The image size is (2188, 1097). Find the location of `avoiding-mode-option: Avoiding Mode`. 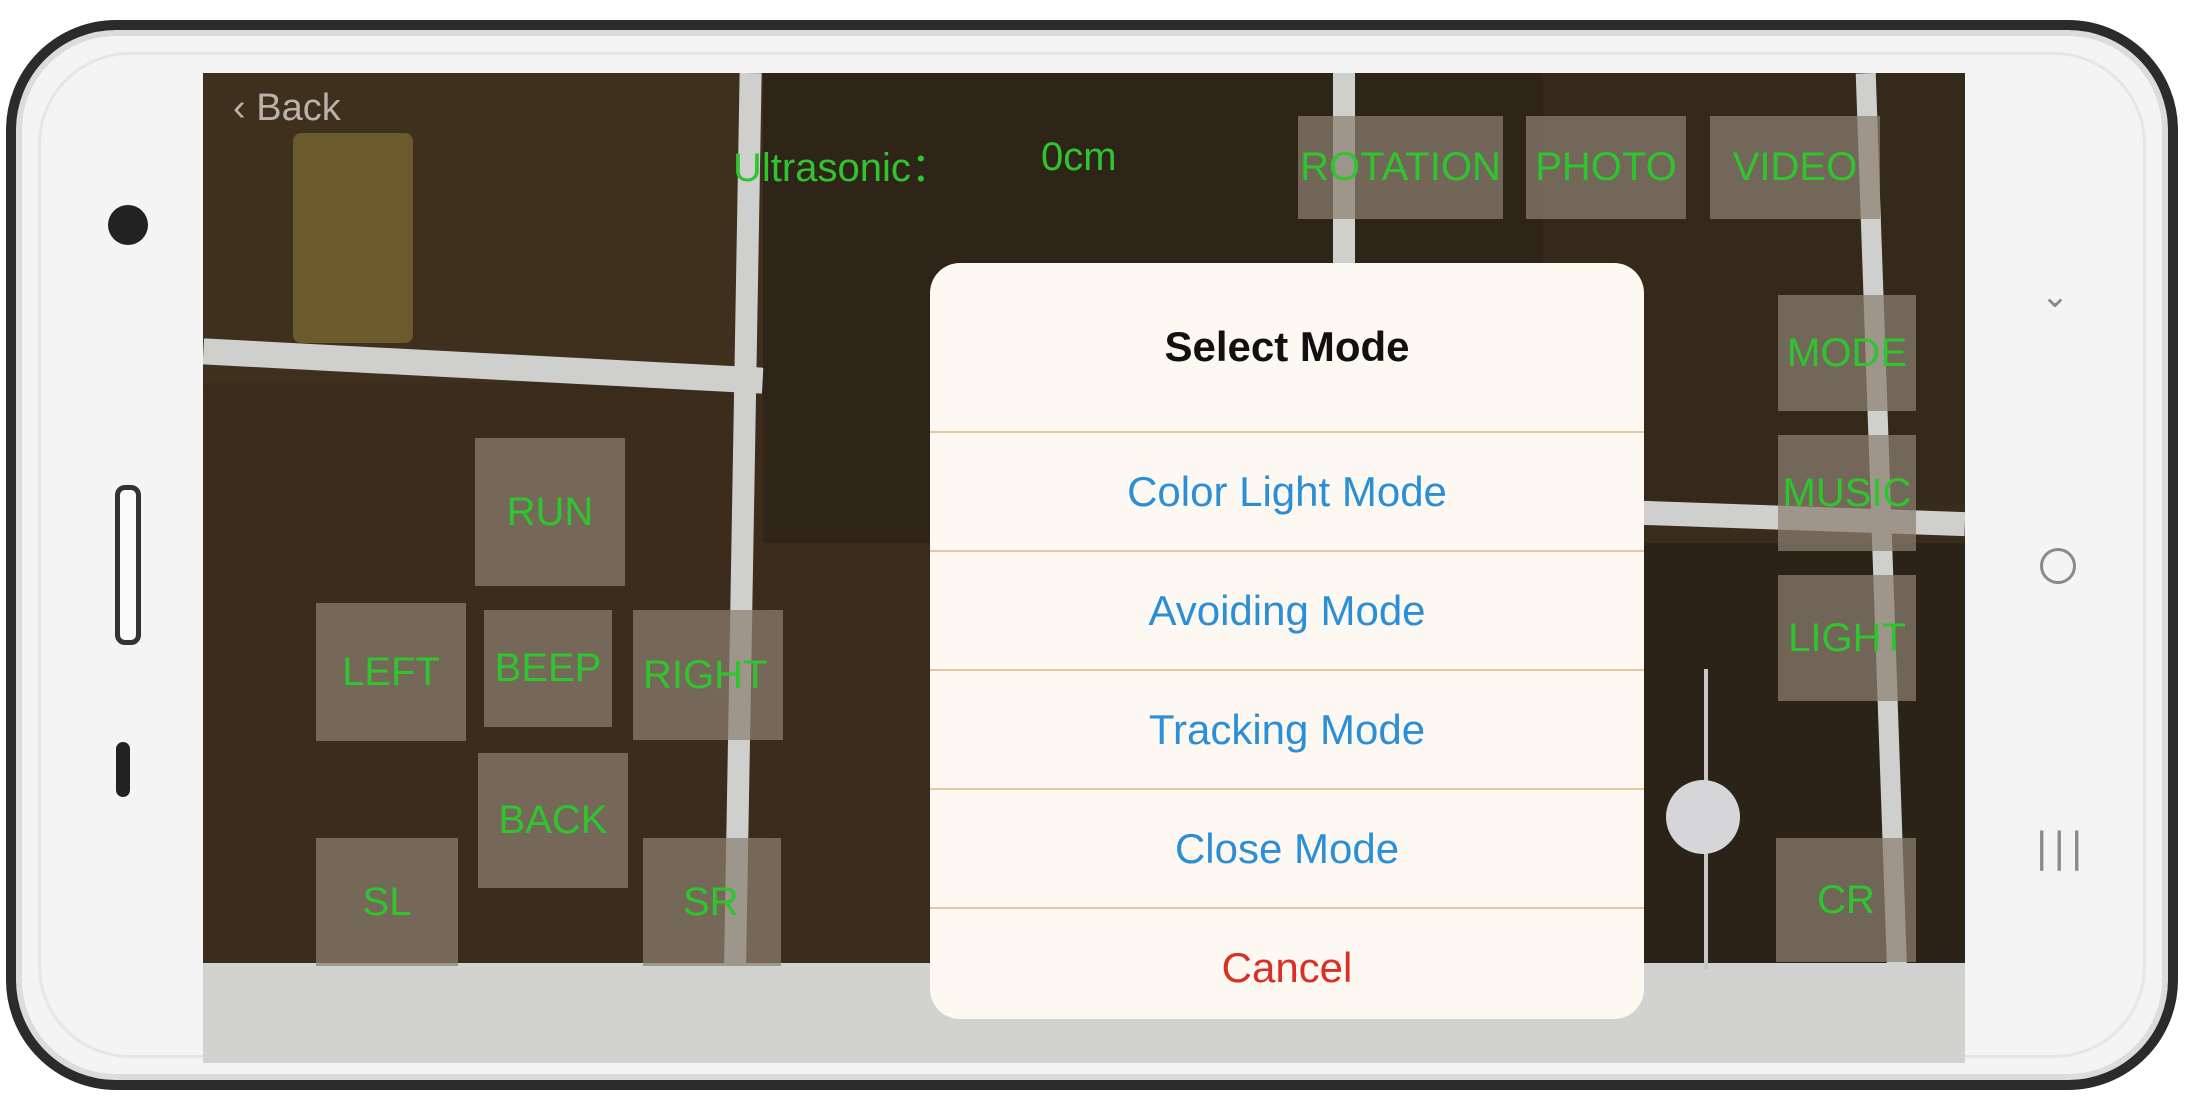

avoiding-mode-option: Avoiding Mode is located at coordinates (1287, 609).